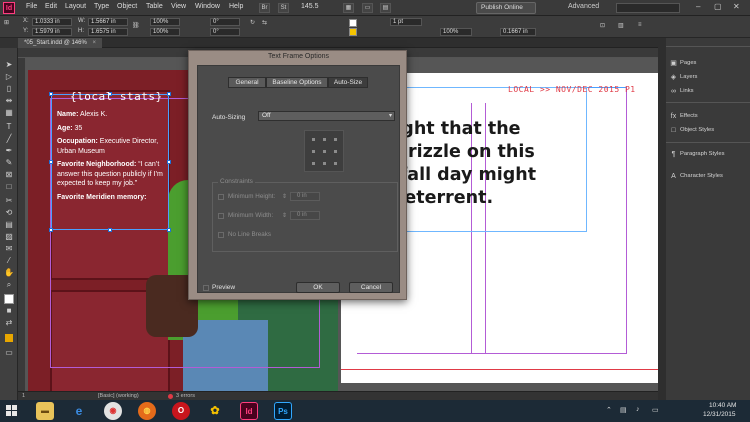 This screenshot has height=422, width=750. Describe the element at coordinates (9, 187) in the screenshot. I see `rectangle-tool-icon: □` at that location.